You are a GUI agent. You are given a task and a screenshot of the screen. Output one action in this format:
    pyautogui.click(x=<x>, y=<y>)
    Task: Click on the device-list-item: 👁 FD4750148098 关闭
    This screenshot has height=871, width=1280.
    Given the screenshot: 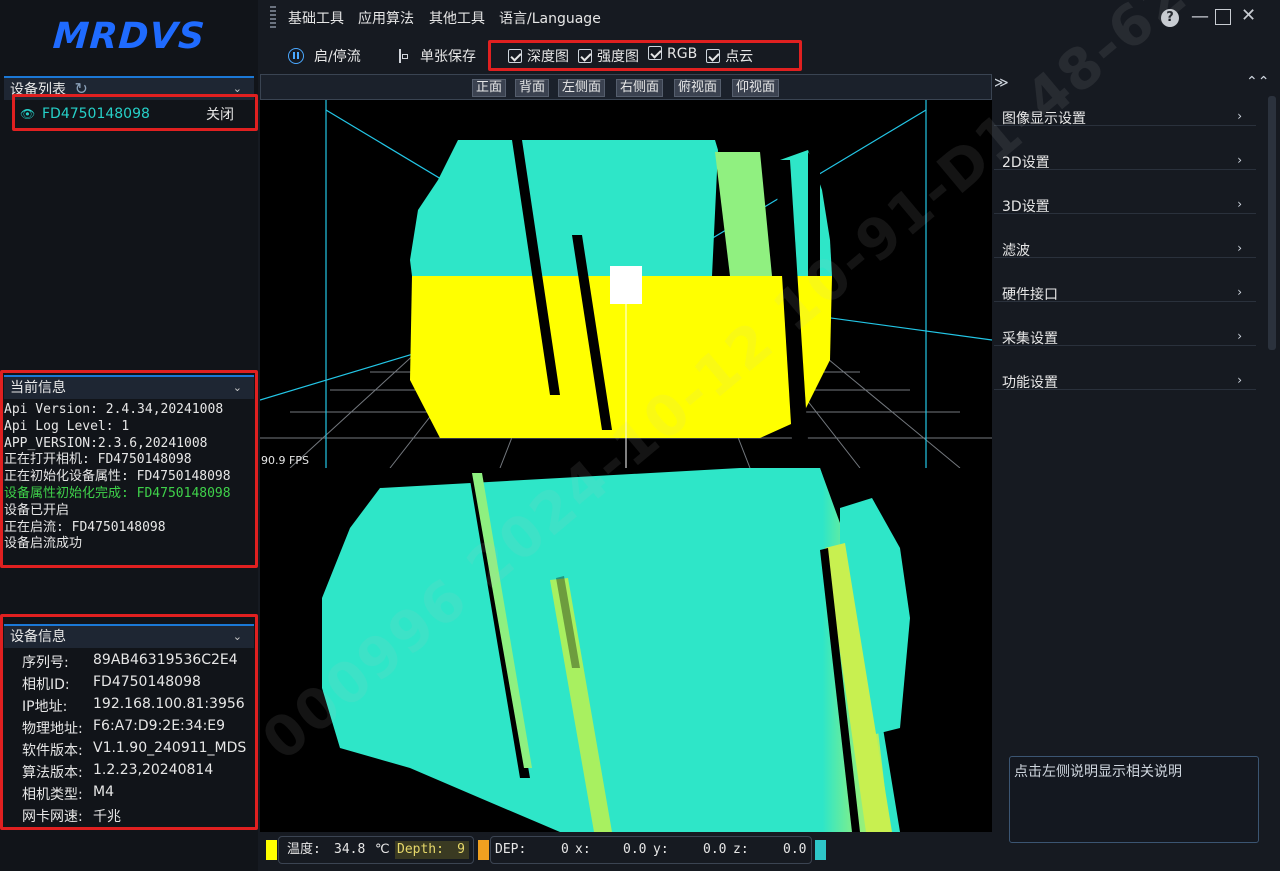 What is the action you would take?
    pyautogui.click(x=137, y=114)
    